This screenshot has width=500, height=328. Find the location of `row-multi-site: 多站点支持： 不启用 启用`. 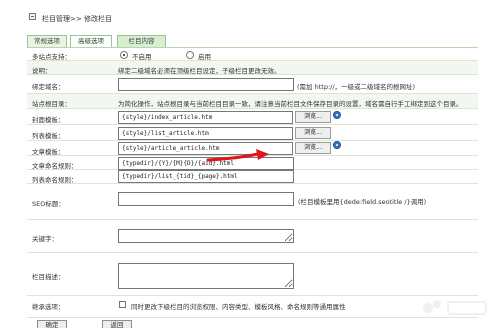

row-multi-site: 多站点支持： 不启用 启用 is located at coordinates (252, 54).